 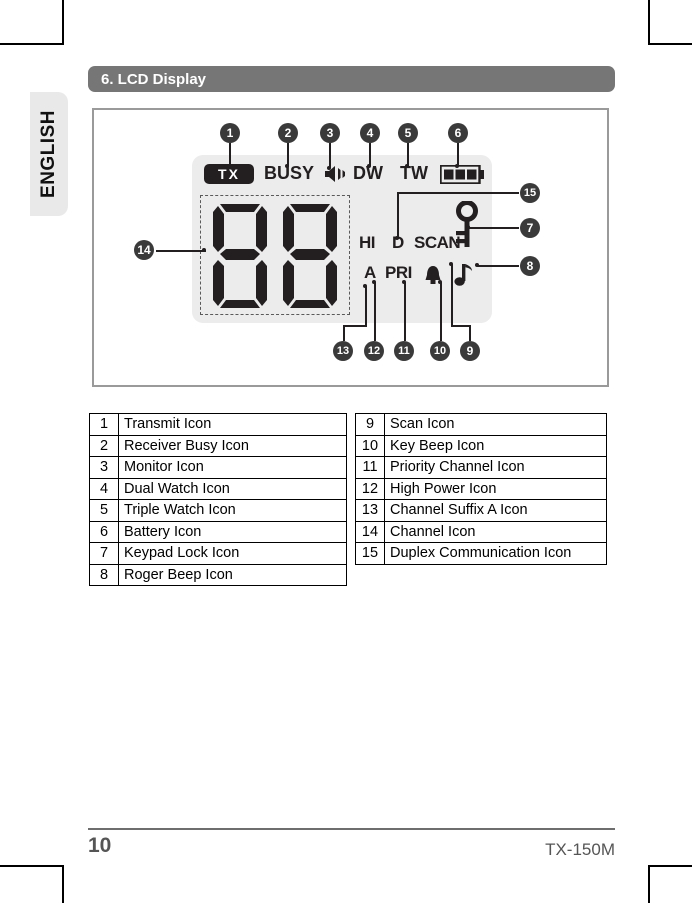 I want to click on legend-number: 4, so click(x=104, y=489).